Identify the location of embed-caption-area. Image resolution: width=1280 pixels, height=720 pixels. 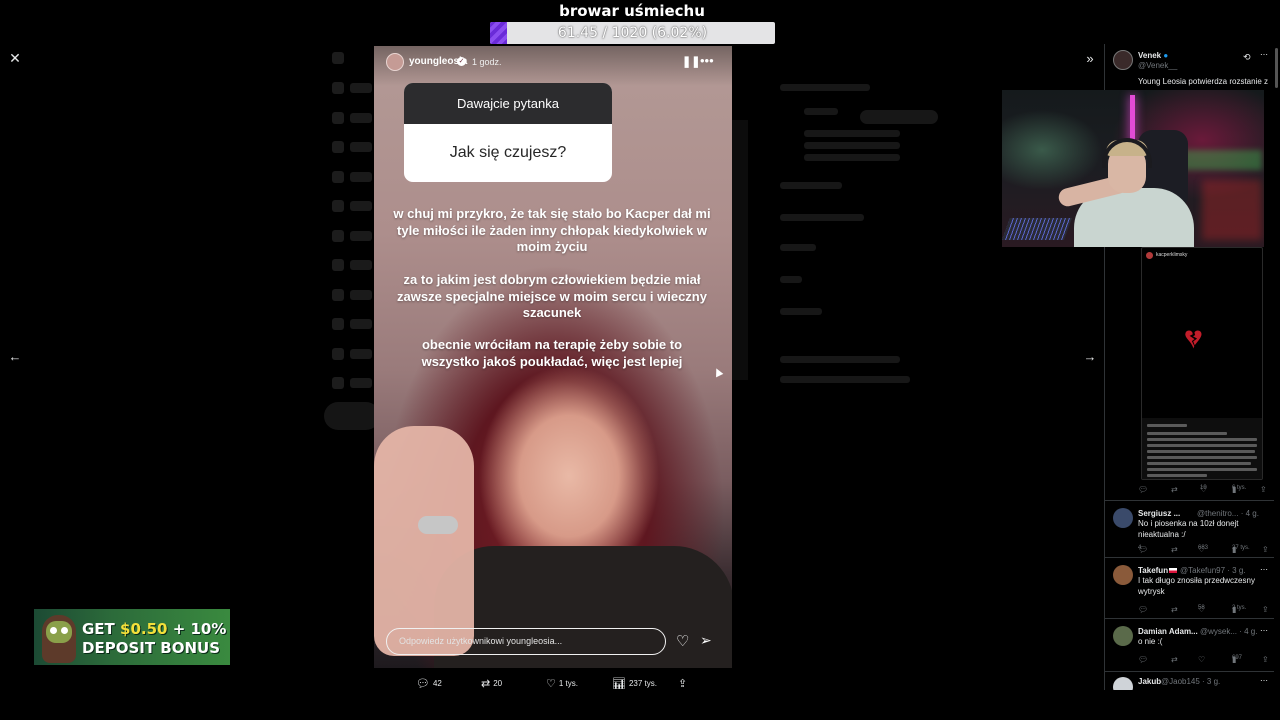
(1202, 448).